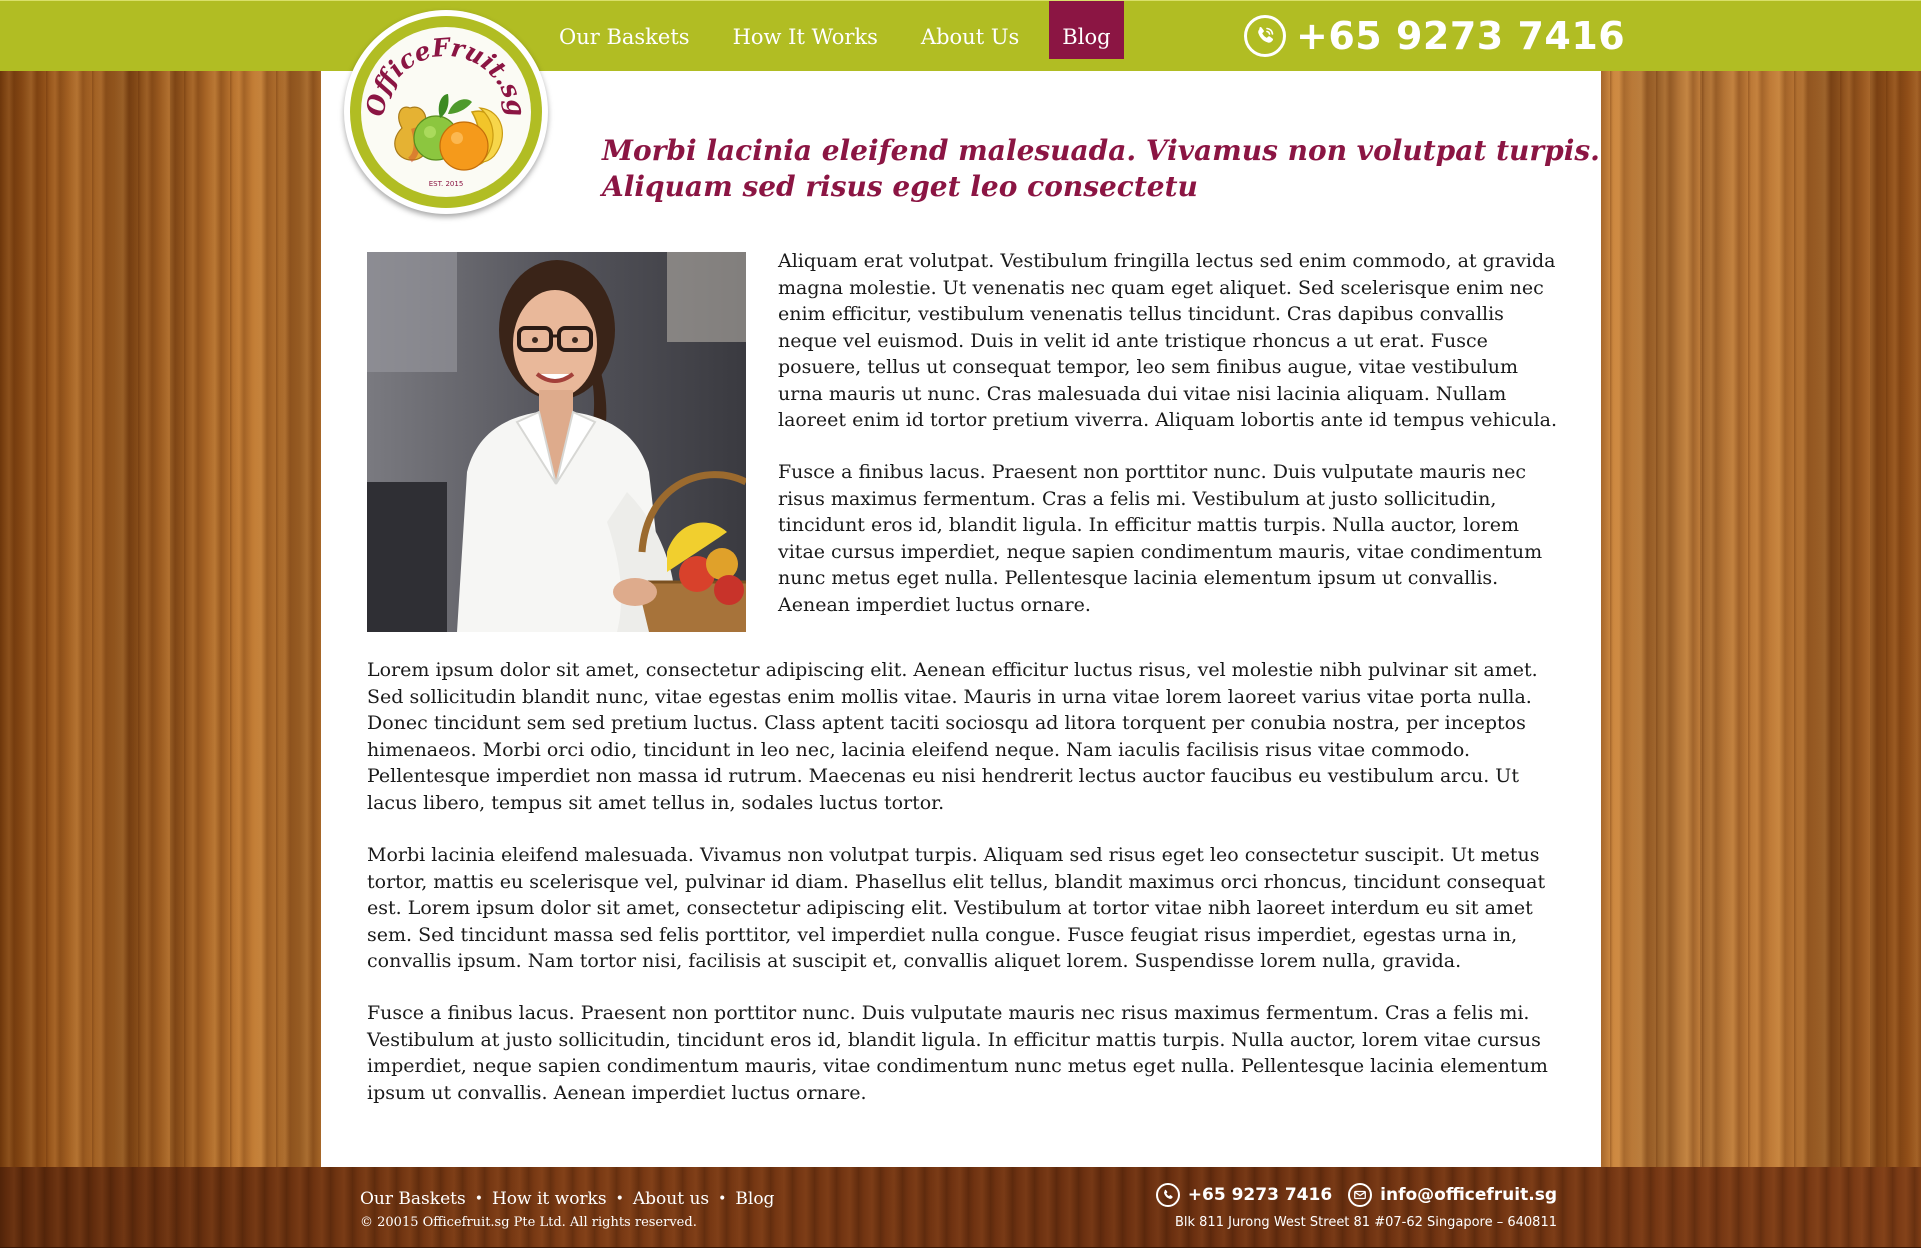  I want to click on nav-item-how-it-works: How It Works, so click(805, 30).